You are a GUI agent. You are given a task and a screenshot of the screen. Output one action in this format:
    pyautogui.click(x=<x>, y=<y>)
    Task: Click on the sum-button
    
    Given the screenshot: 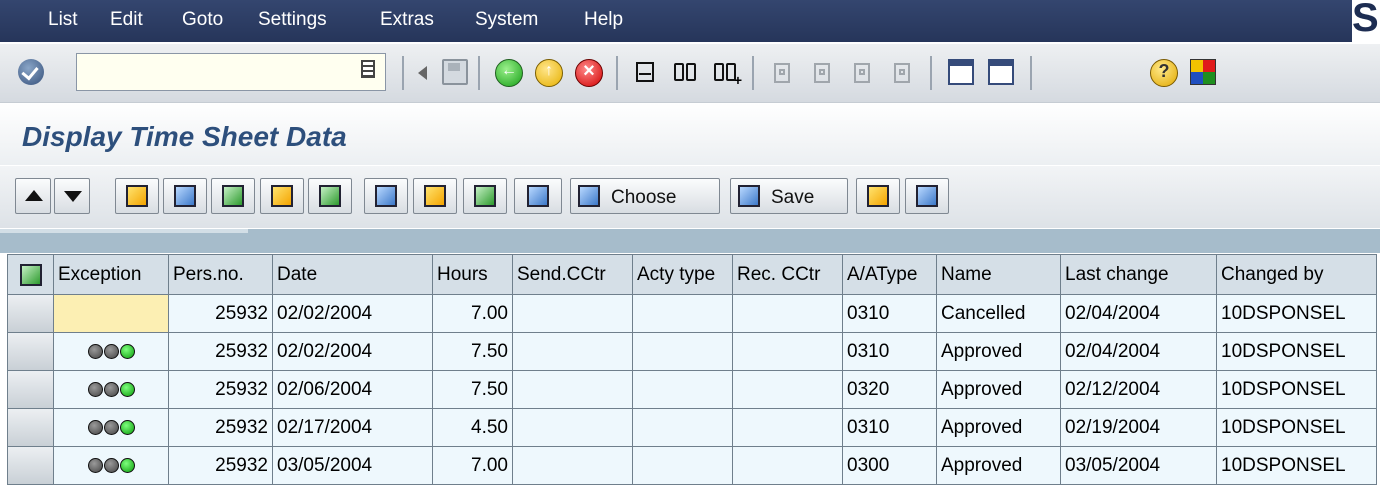 What is the action you would take?
    pyautogui.click(x=485, y=196)
    